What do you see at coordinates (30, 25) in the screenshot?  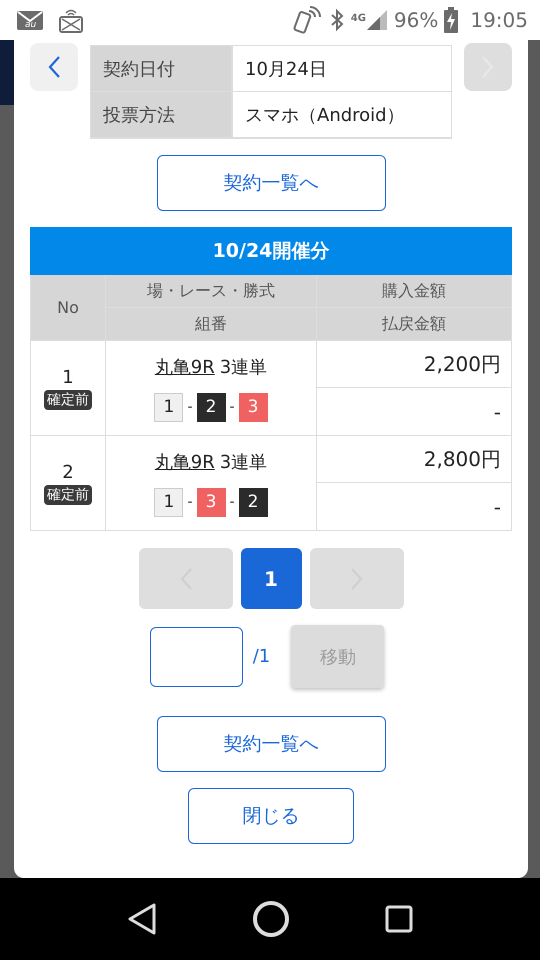 I see `carrier-mark: au` at bounding box center [30, 25].